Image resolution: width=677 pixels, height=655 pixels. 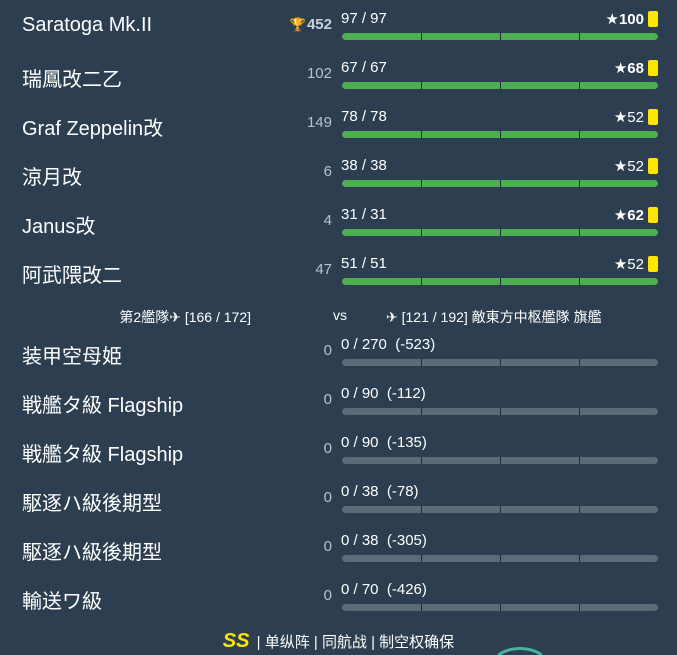 I want to click on ship-name: 涼月改, so click(x=52, y=178).